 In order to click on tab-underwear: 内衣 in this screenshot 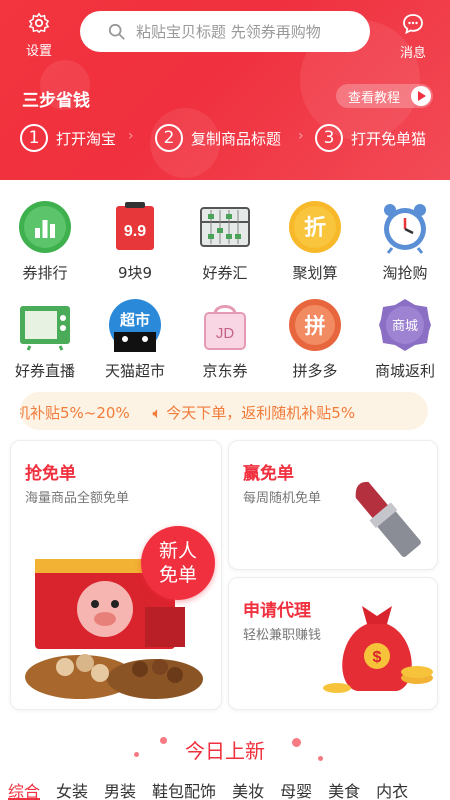, I will do `click(392, 789)`.